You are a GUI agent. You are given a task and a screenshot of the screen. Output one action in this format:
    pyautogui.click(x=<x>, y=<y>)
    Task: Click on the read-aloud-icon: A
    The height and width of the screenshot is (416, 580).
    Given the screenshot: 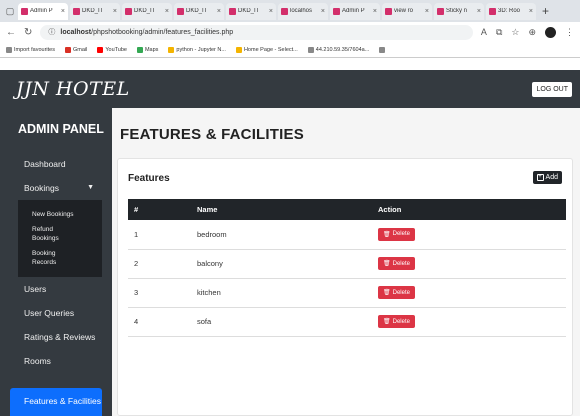 What is the action you would take?
    pyautogui.click(x=484, y=32)
    